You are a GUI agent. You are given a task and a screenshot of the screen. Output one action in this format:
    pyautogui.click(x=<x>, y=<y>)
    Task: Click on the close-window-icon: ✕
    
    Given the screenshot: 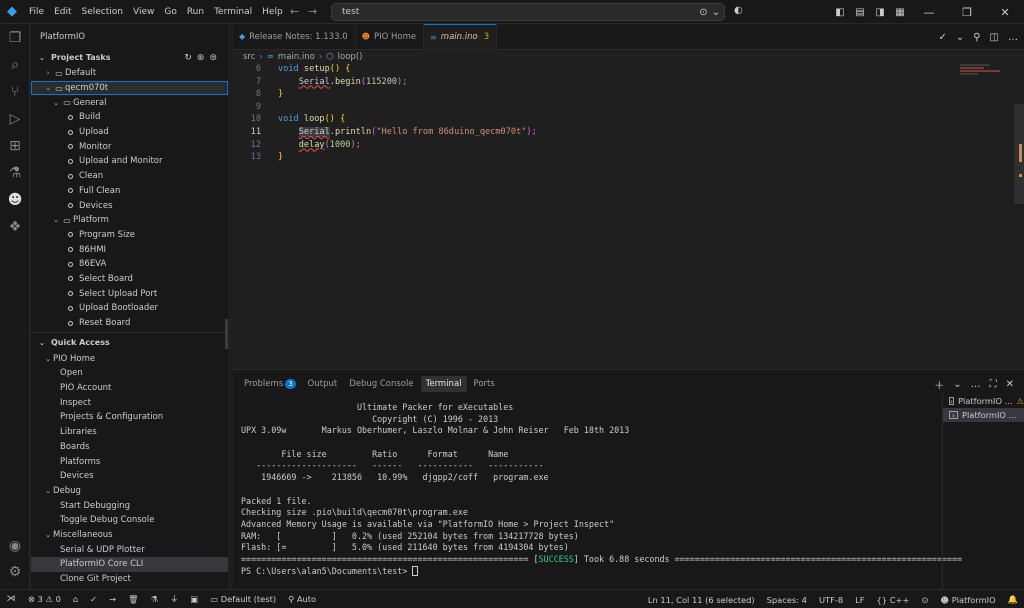 What is the action you would take?
    pyautogui.click(x=1005, y=12)
    